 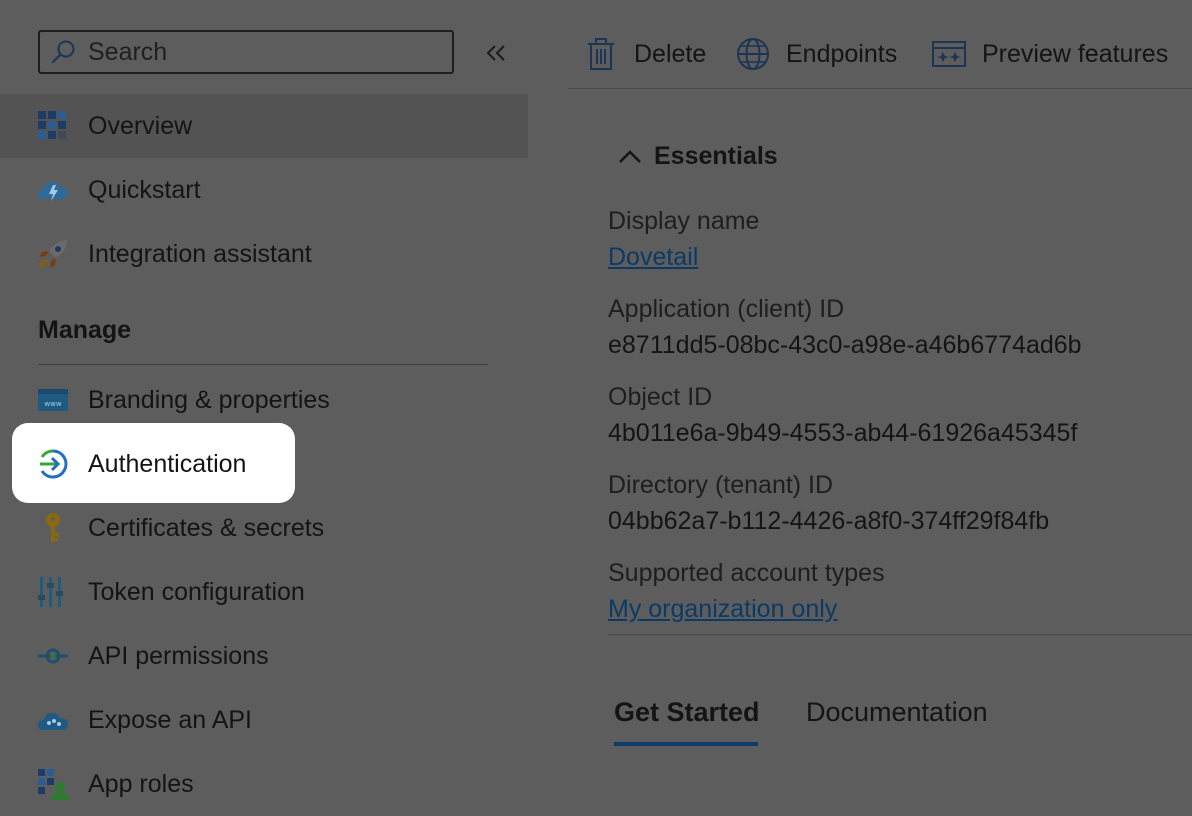 I want to click on delete-button: Delete, so click(x=645, y=54).